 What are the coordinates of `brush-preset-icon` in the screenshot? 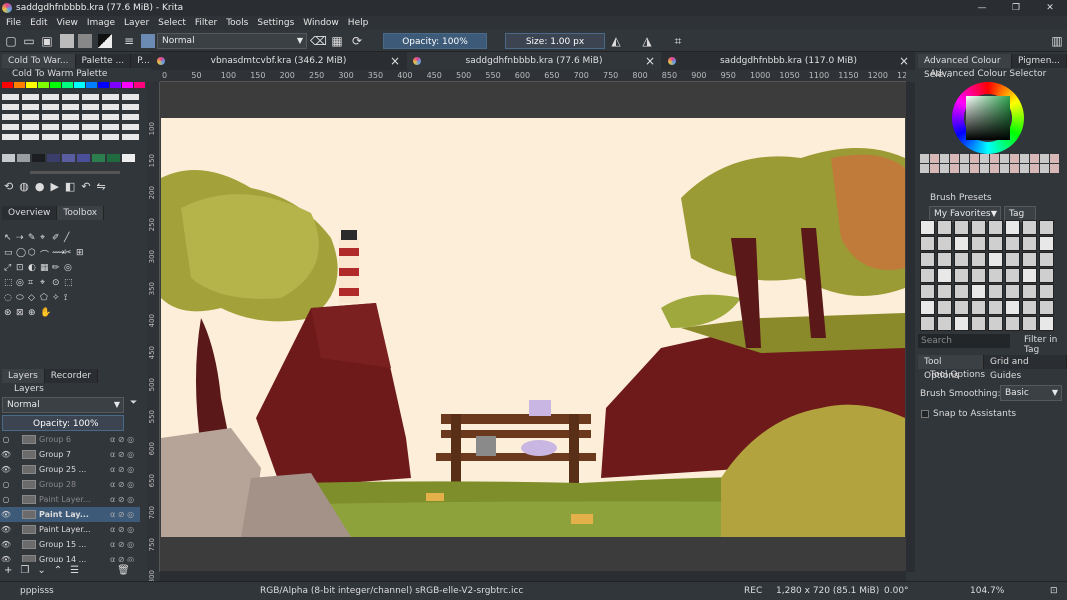 It's located at (148, 41).